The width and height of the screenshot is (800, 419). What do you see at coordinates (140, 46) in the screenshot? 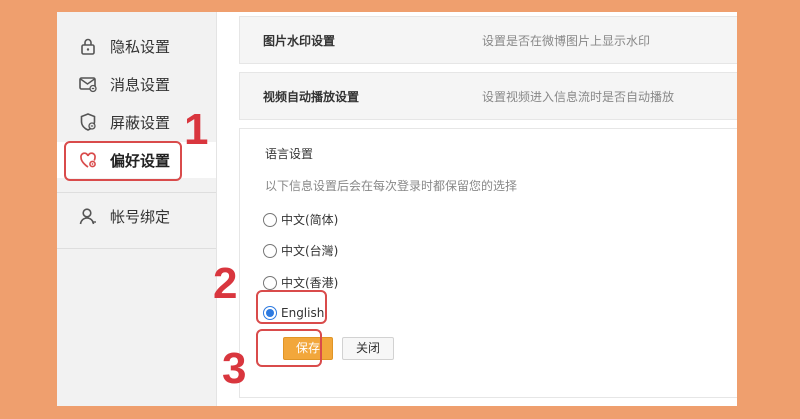
I see `sidebar-item-label: 隐私设置` at bounding box center [140, 46].